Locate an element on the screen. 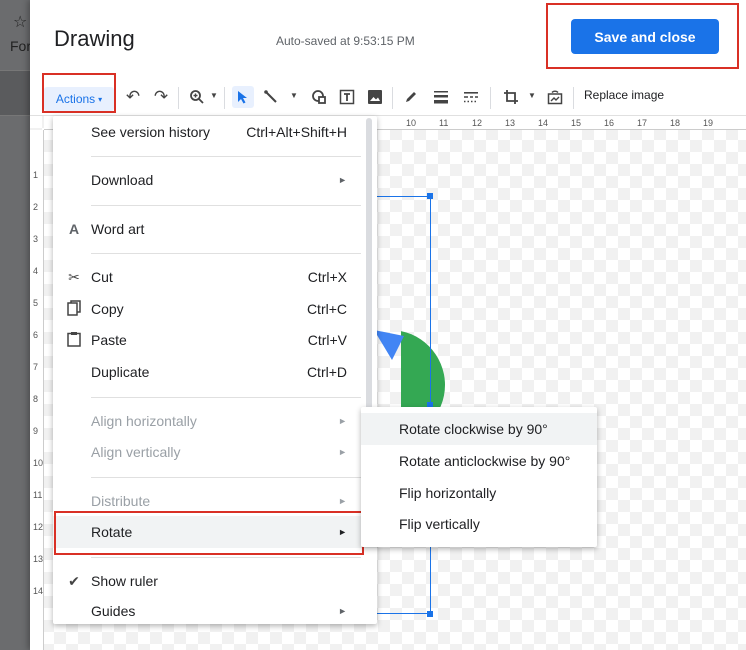 The height and width of the screenshot is (650, 746). pen-icon is located at coordinates (411, 97).